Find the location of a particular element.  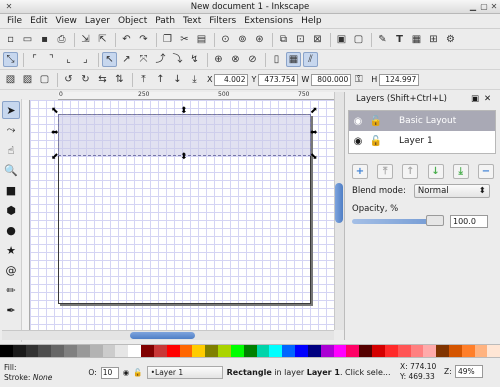

layer-raise-icon: ↑ is located at coordinates (410, 171).